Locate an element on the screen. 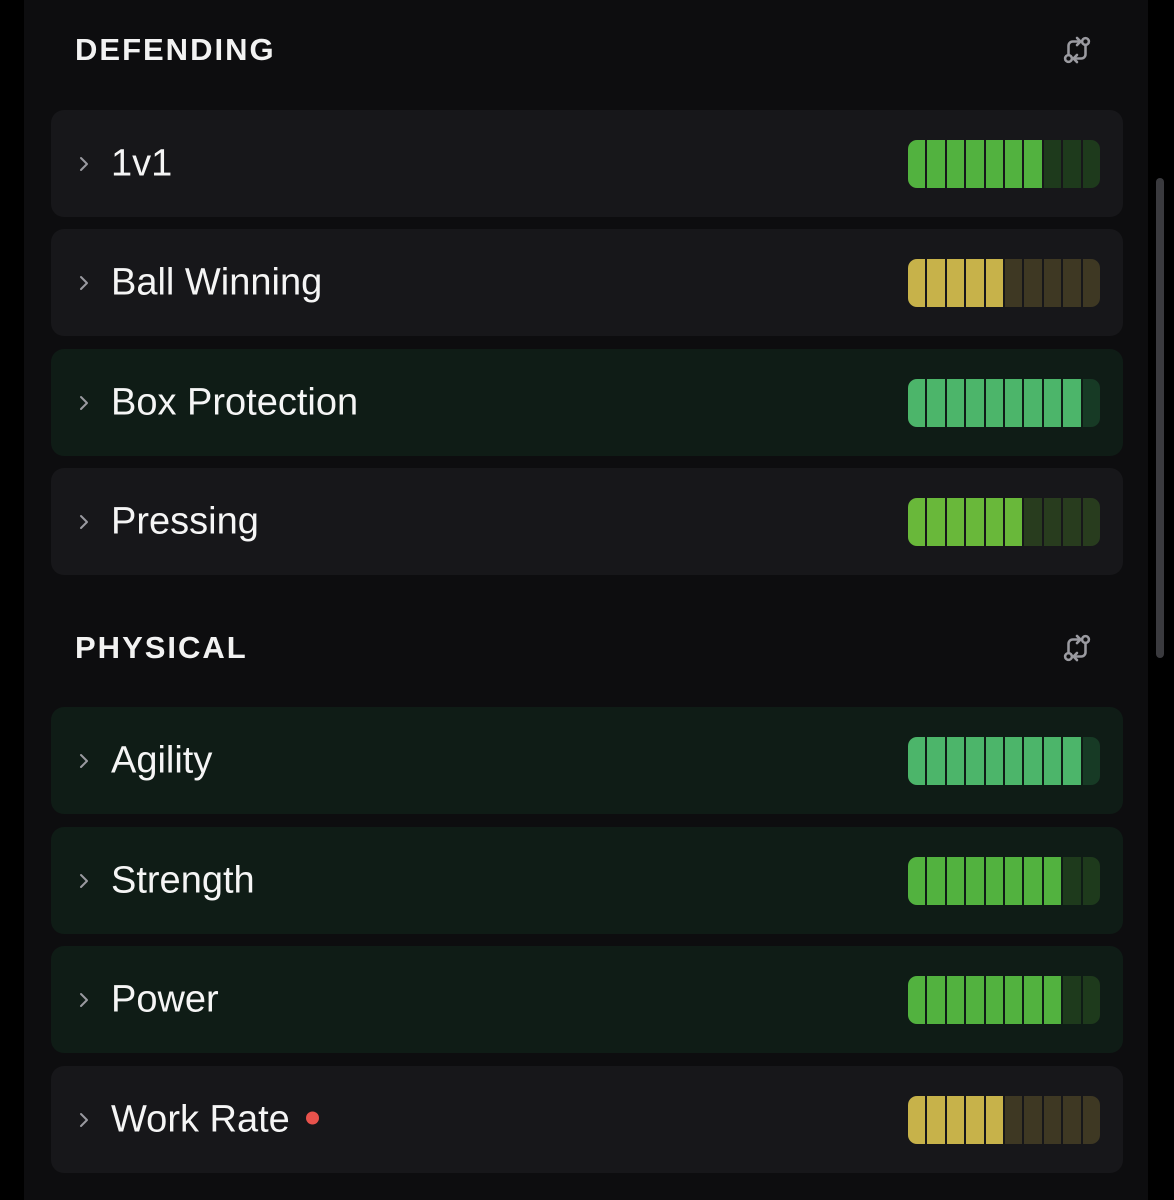 The height and width of the screenshot is (1200, 1174). section-header-physical: PHYSICAL is located at coordinates (587, 648).